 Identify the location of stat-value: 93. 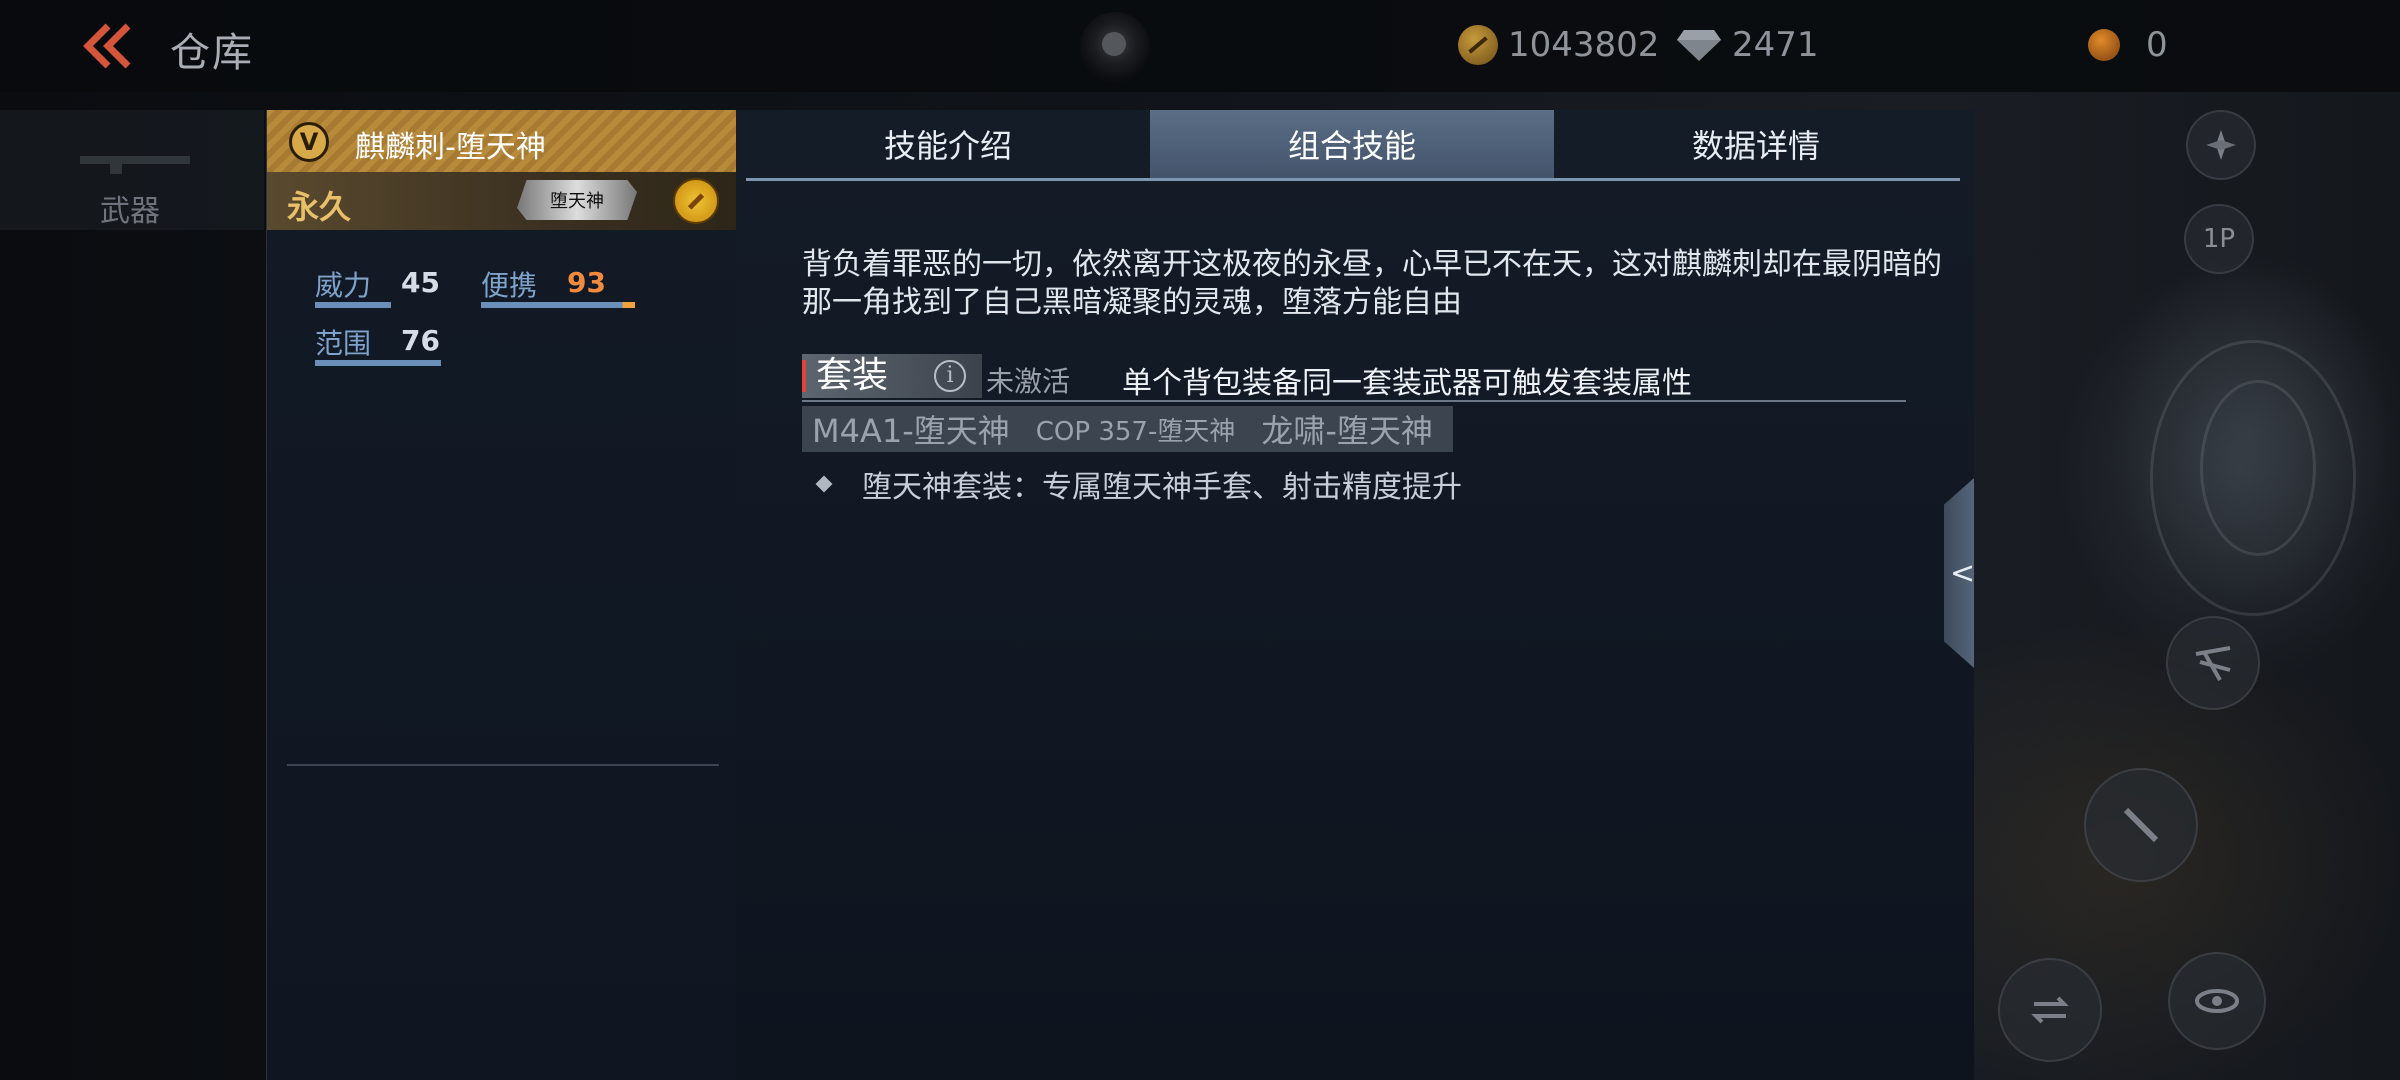
(586, 282).